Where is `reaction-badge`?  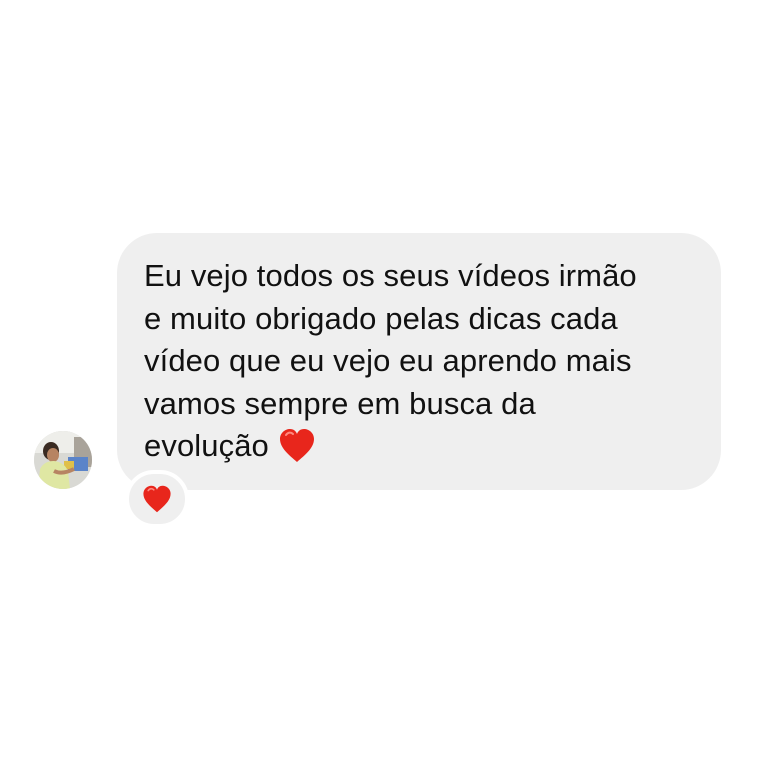 reaction-badge is located at coordinates (157, 499).